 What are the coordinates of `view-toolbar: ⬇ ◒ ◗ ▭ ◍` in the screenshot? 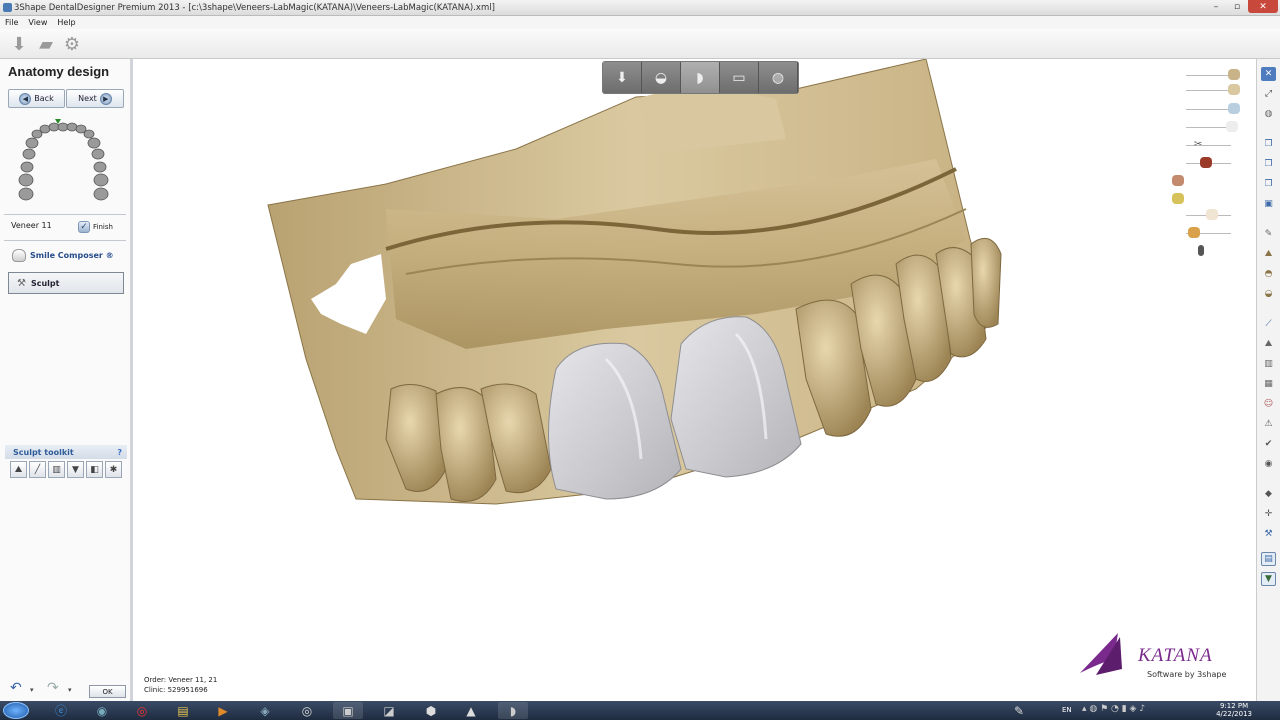 It's located at (700, 77).